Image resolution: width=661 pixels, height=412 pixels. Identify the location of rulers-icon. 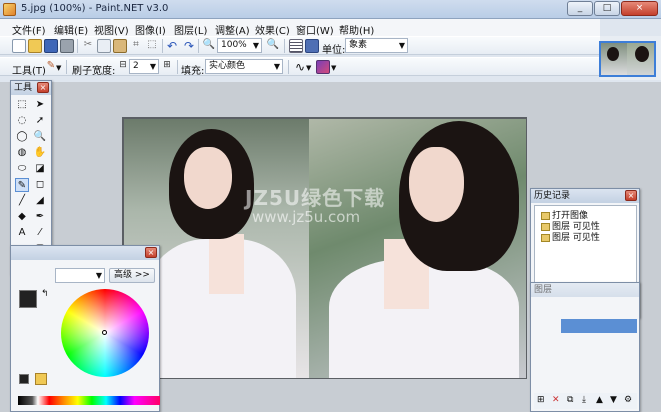
(312, 46).